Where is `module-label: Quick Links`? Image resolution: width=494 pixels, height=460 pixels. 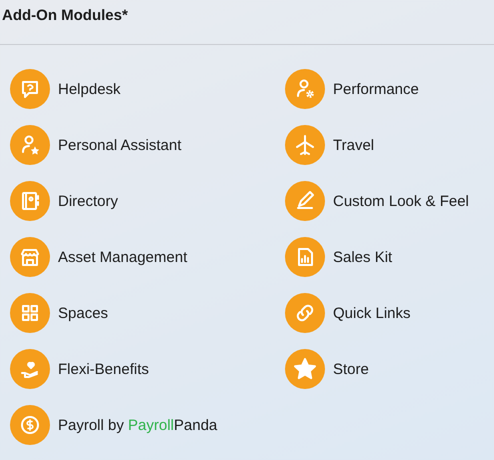
module-label: Quick Links is located at coordinates (372, 313).